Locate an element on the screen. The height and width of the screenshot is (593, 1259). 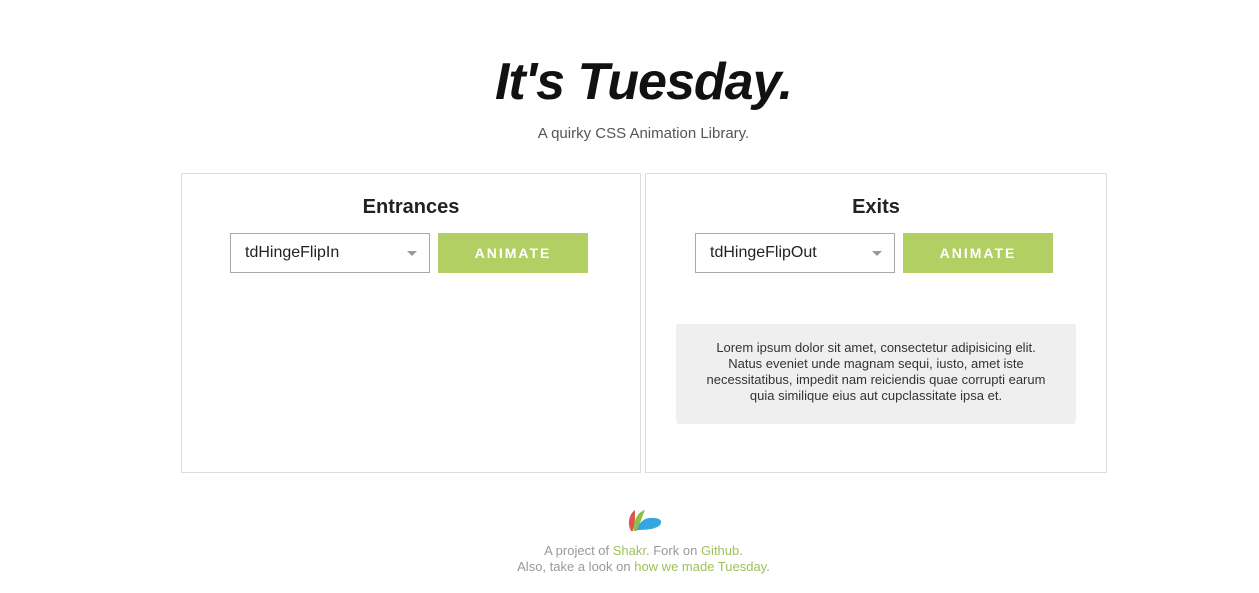
shakr-logo-icon is located at coordinates (645, 519).